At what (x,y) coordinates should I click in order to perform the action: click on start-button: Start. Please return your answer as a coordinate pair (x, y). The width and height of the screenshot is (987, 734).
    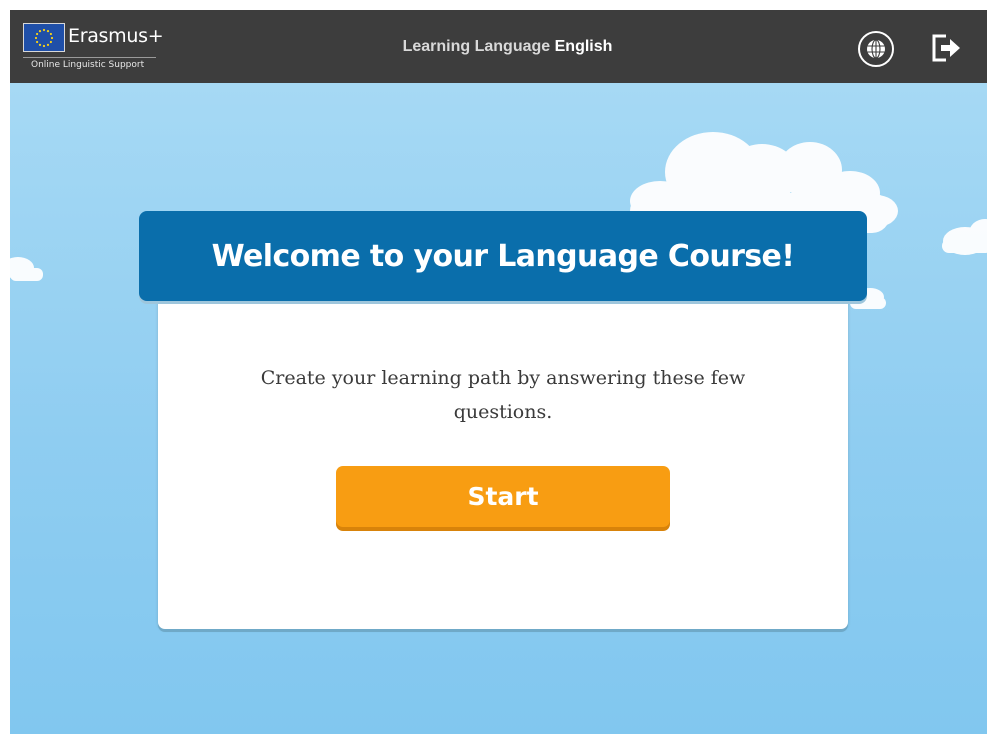
    Looking at the image, I should click on (503, 496).